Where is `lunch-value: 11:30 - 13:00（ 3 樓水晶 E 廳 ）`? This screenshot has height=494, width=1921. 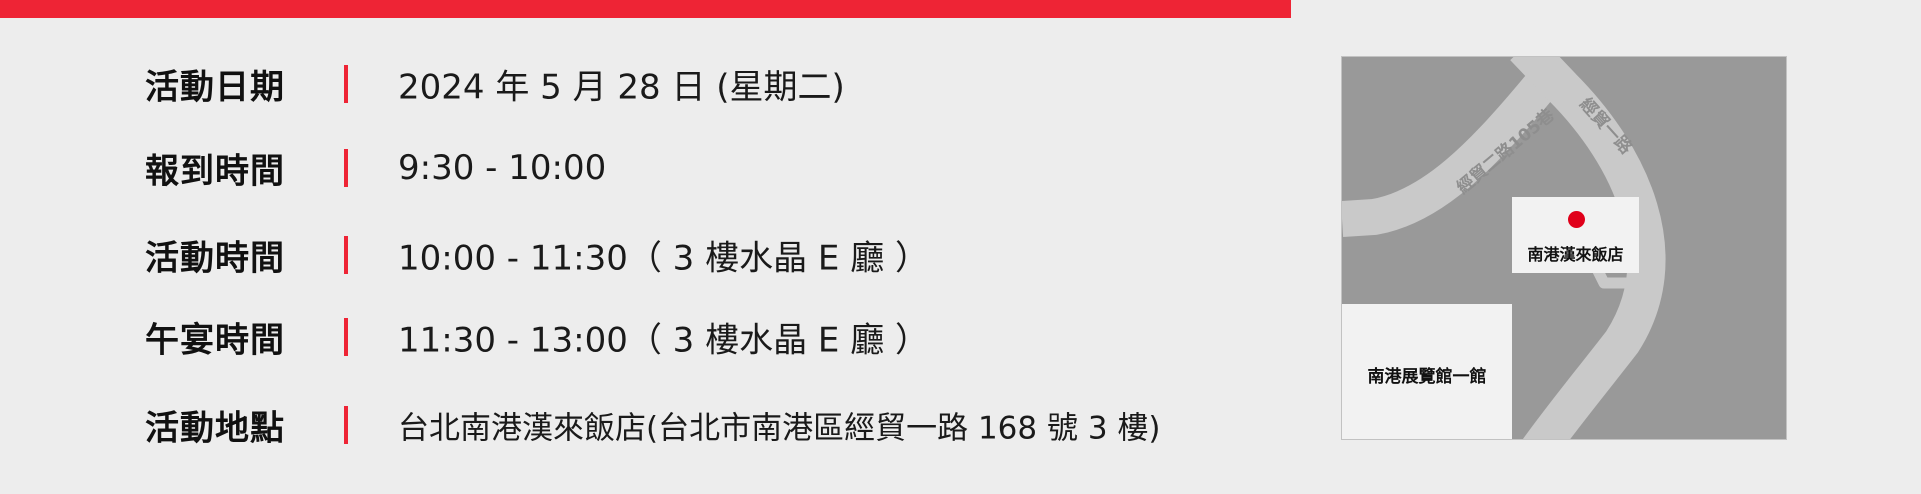 lunch-value: 11:30 - 13:00（ 3 樓水晶 E 廳 ） is located at coordinates (664, 340).